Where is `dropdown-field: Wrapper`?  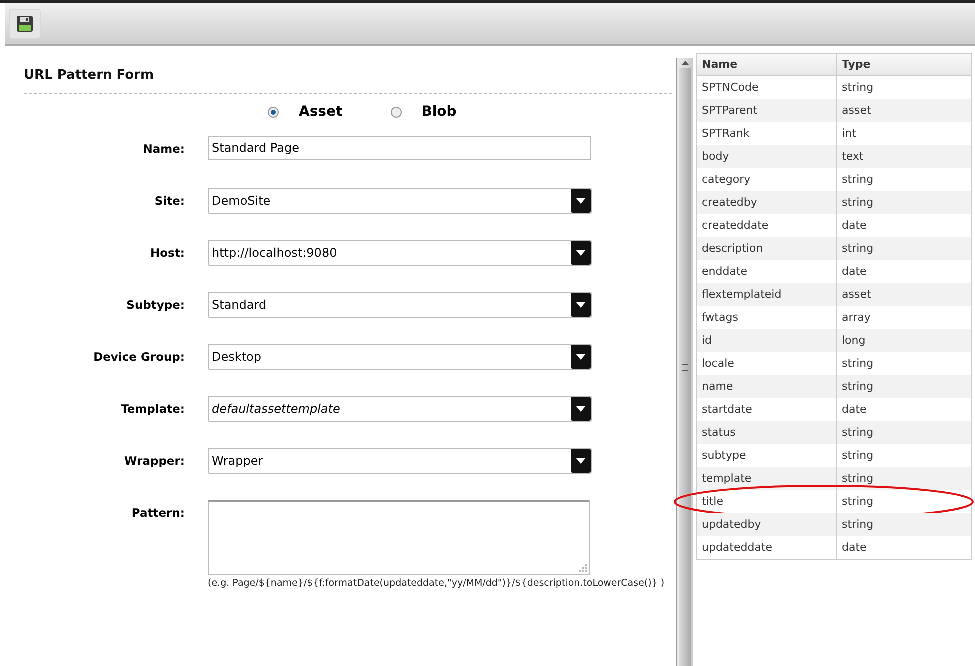 dropdown-field: Wrapper is located at coordinates (400, 461).